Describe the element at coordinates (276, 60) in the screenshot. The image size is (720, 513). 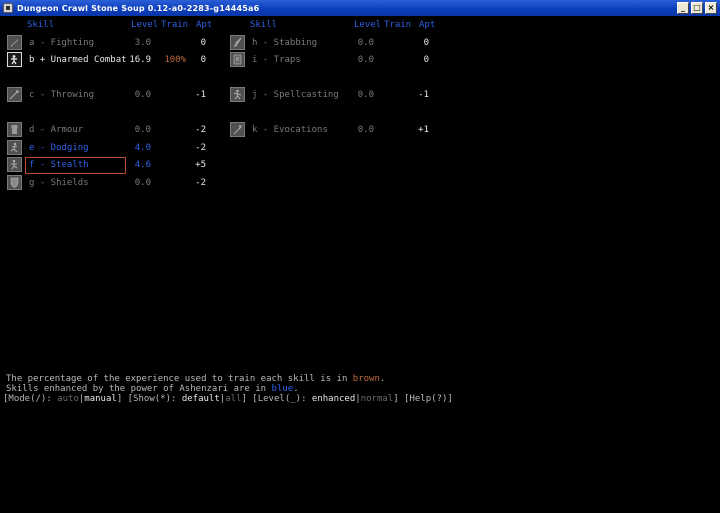
I see `skill-name: i - Traps` at that location.